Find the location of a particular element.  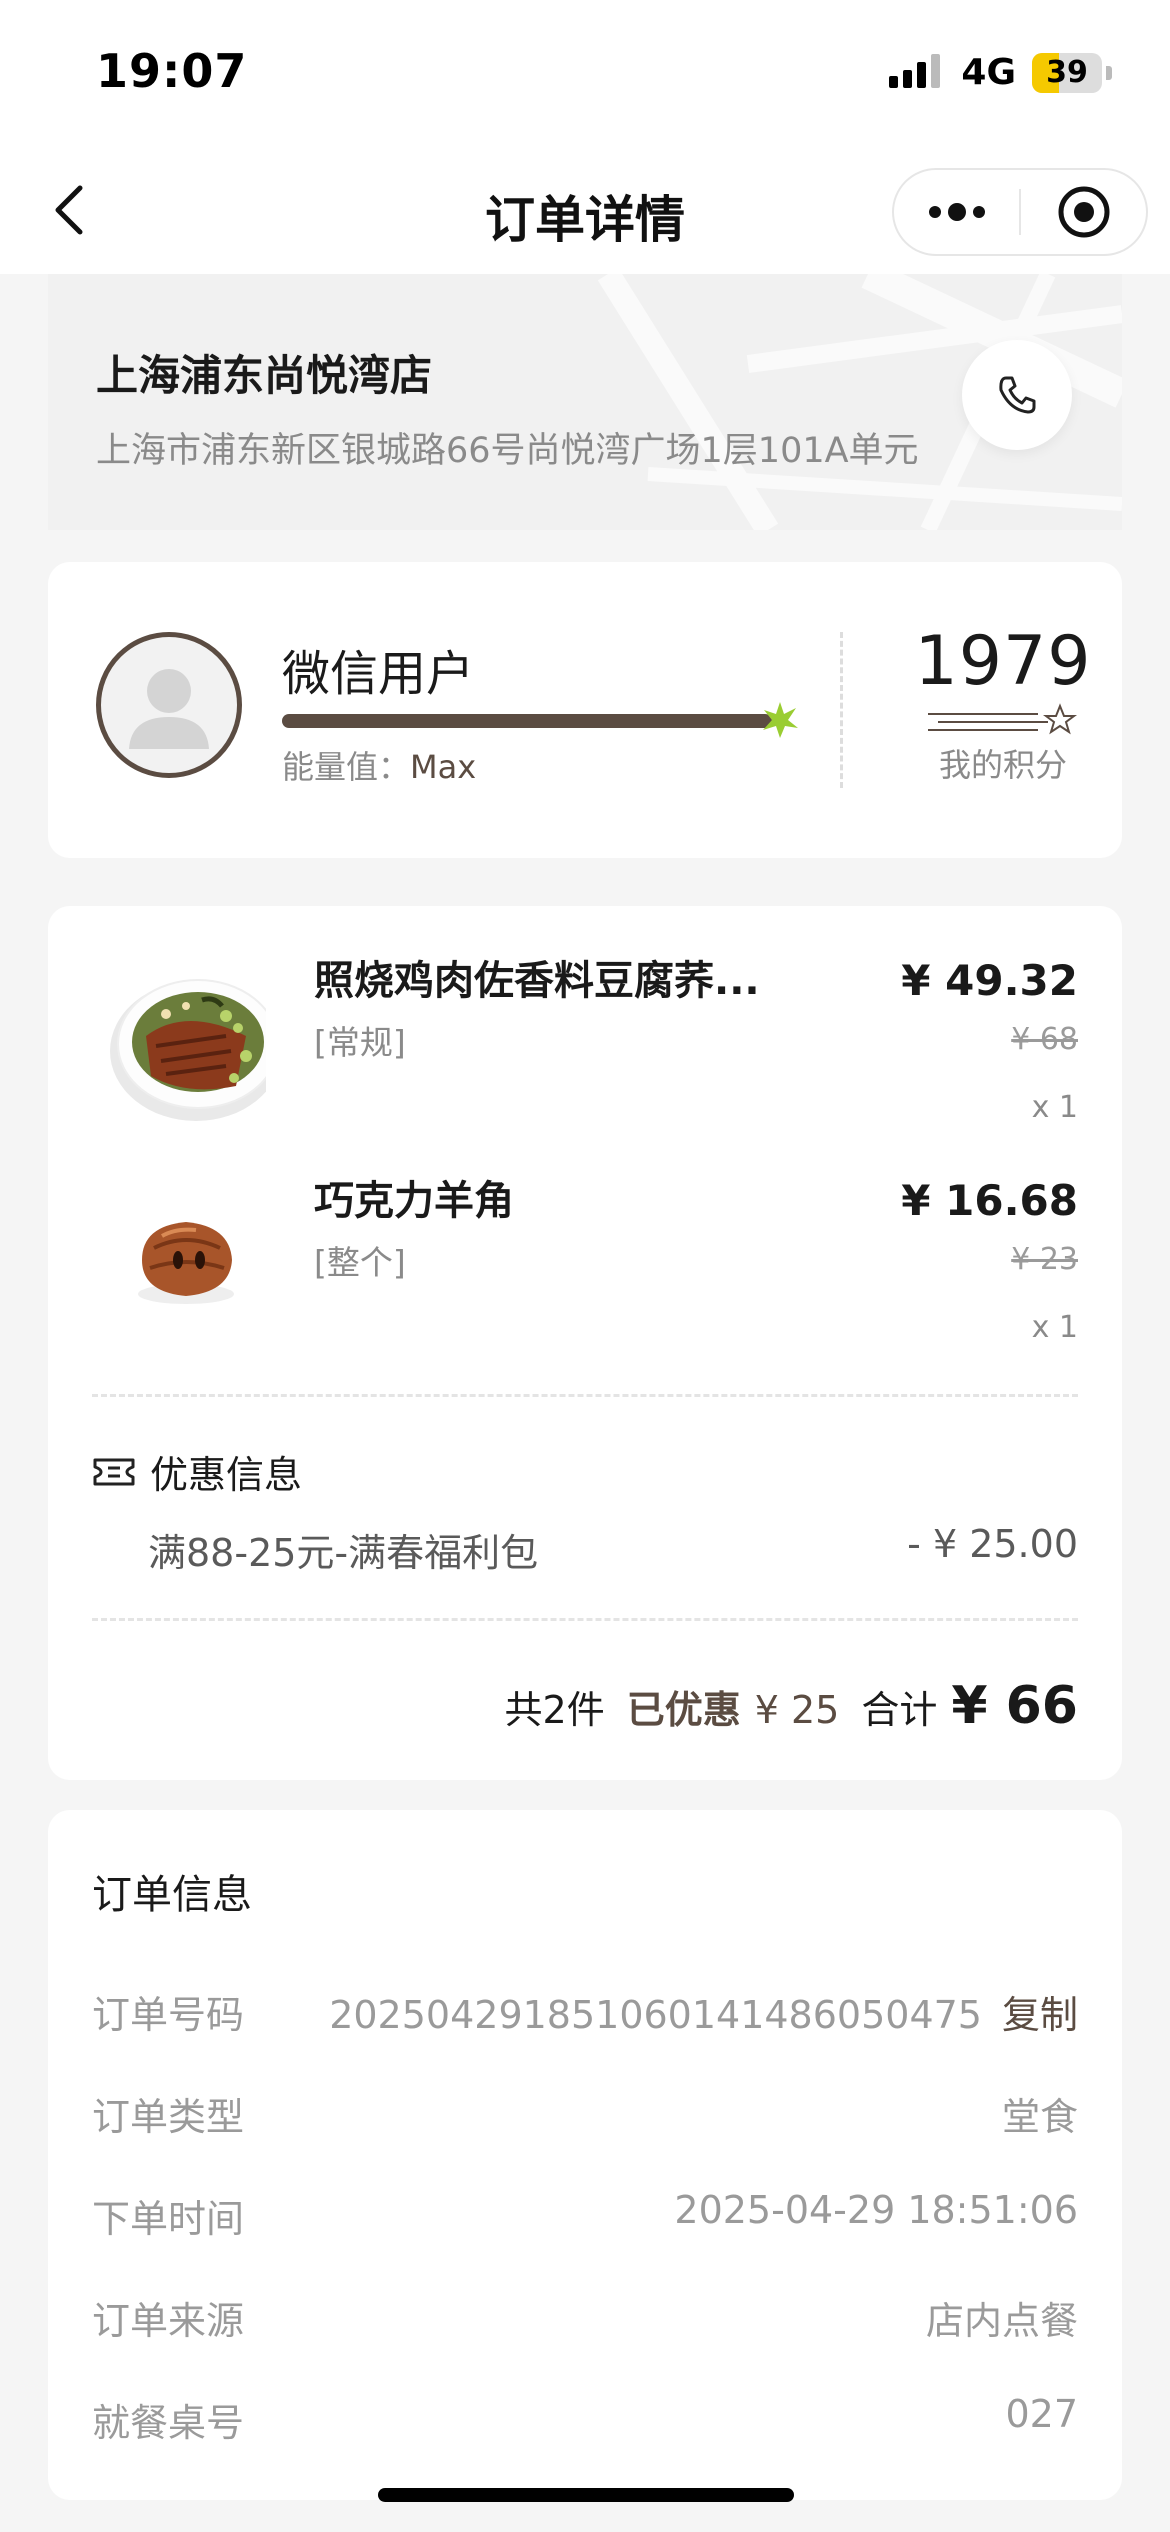

info-label: 订单号码 is located at coordinates (168, 2015).